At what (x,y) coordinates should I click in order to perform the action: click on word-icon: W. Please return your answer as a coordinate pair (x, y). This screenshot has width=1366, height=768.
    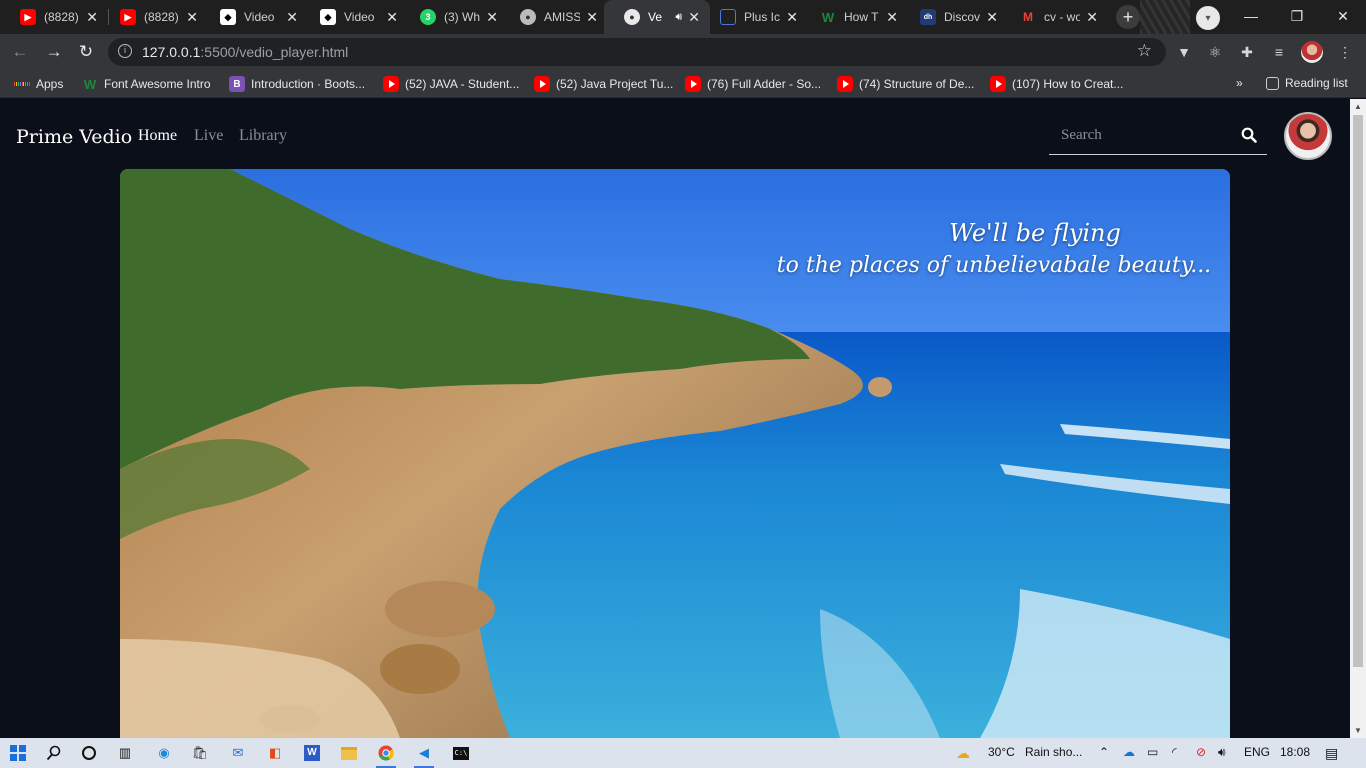
    Looking at the image, I should click on (312, 753).